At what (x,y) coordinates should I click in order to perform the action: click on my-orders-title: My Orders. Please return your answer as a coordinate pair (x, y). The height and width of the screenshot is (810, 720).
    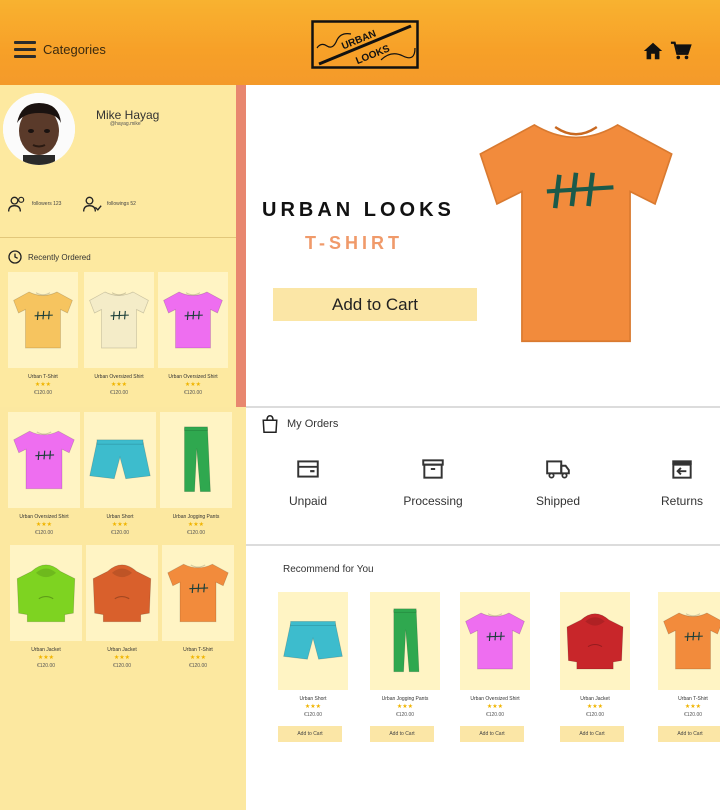
    Looking at the image, I should click on (313, 424).